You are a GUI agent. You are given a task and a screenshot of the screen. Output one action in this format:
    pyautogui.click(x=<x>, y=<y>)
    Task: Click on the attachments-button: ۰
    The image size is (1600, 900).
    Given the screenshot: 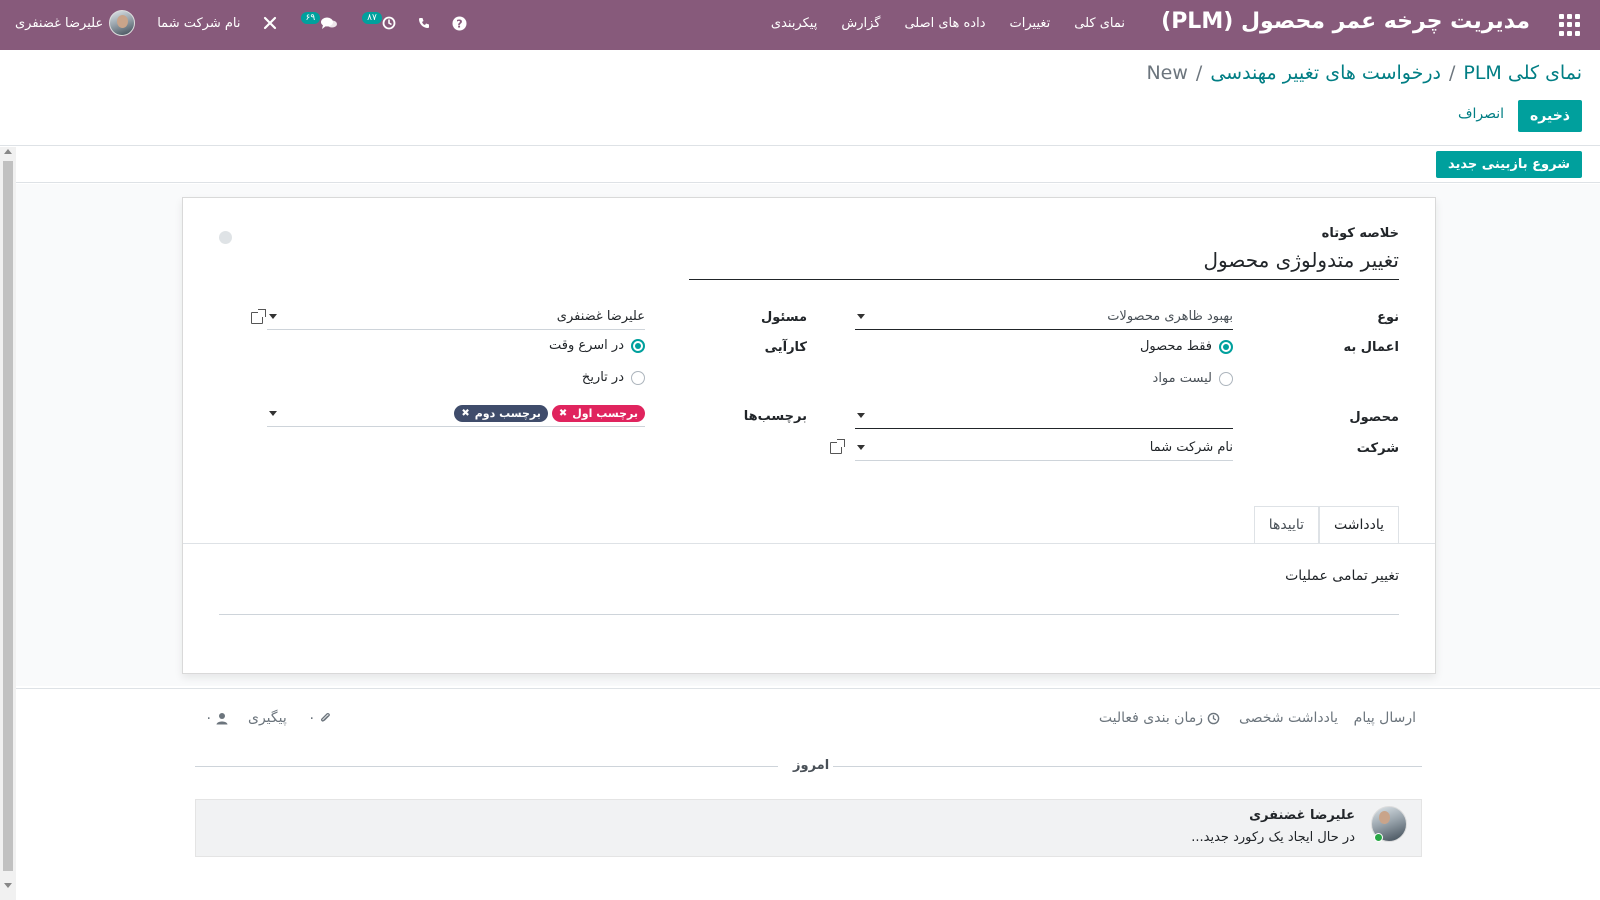 What is the action you would take?
    pyautogui.click(x=319, y=718)
    